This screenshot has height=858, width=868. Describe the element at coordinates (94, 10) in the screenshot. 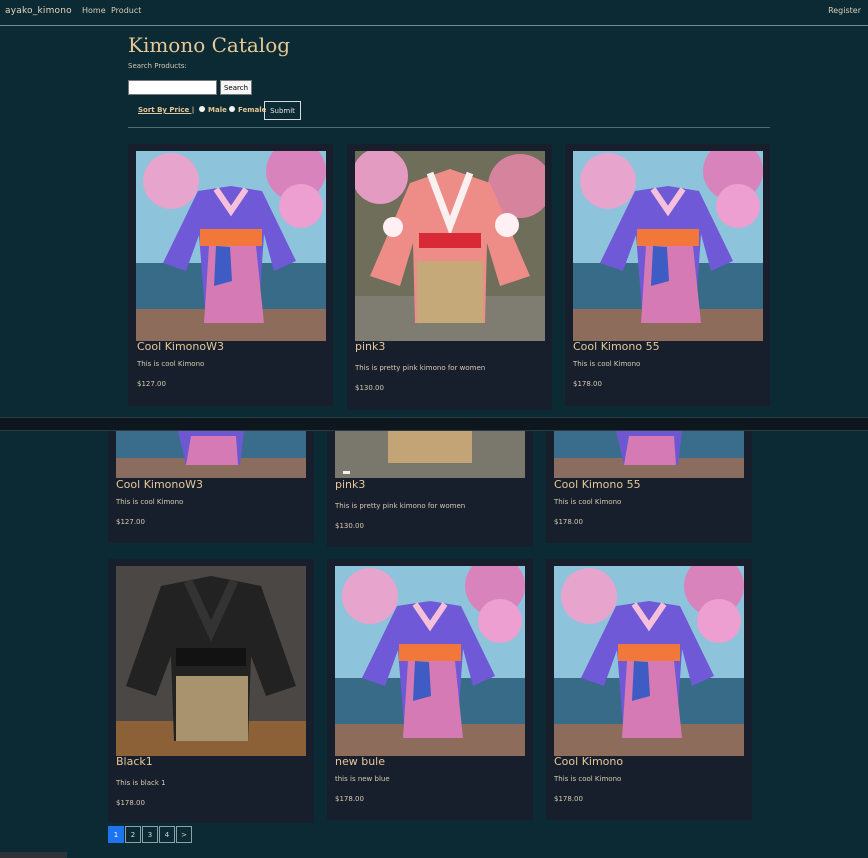

I see `nav-home-link: Home` at that location.